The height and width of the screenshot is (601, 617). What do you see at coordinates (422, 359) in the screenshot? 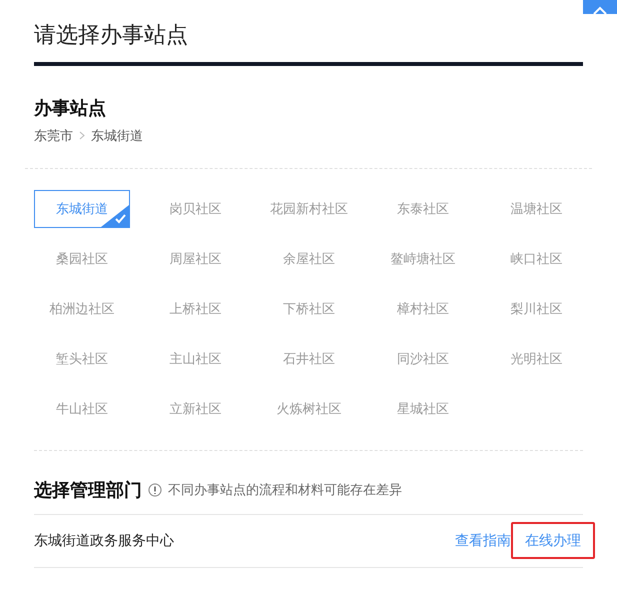
I see `station-option: 同沙社区` at bounding box center [422, 359].